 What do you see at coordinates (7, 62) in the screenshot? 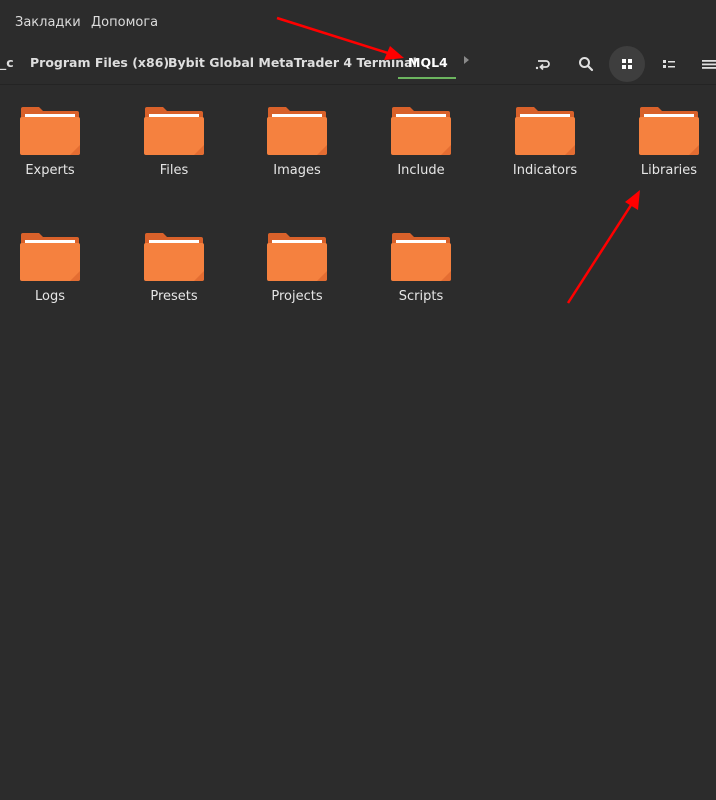
I see `breadcrumb-item-c: _c` at bounding box center [7, 62].